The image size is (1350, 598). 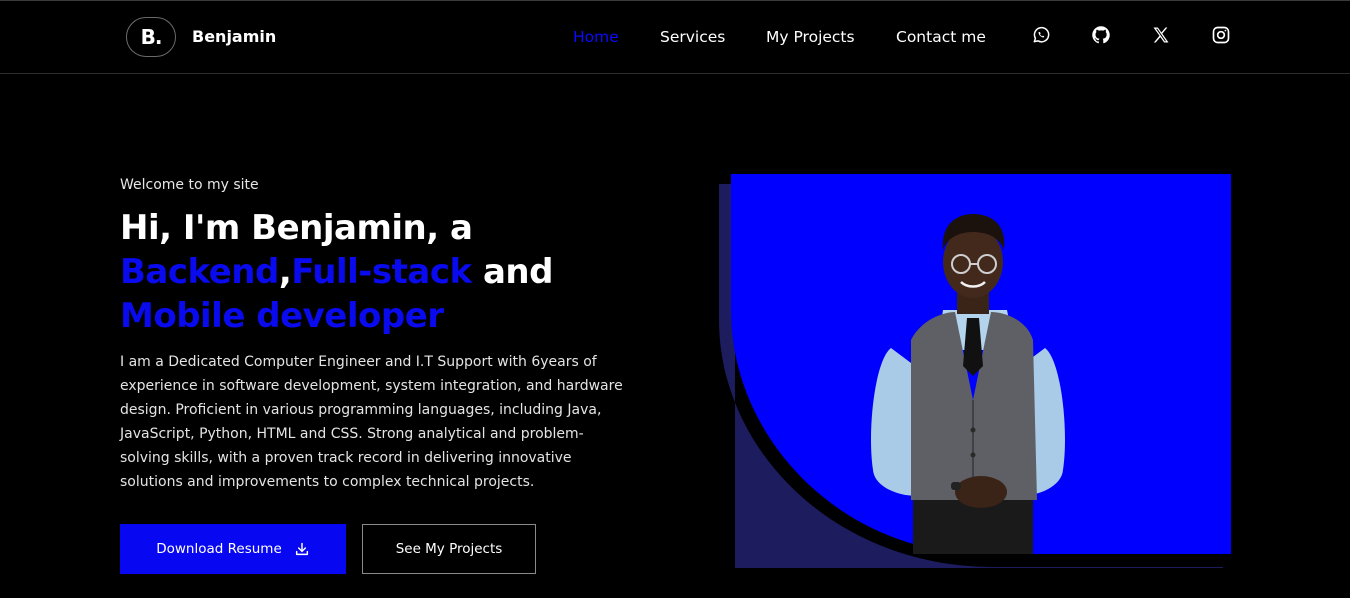 I want to click on headline-line-2: Backend,Full-stack and, so click(x=400, y=272).